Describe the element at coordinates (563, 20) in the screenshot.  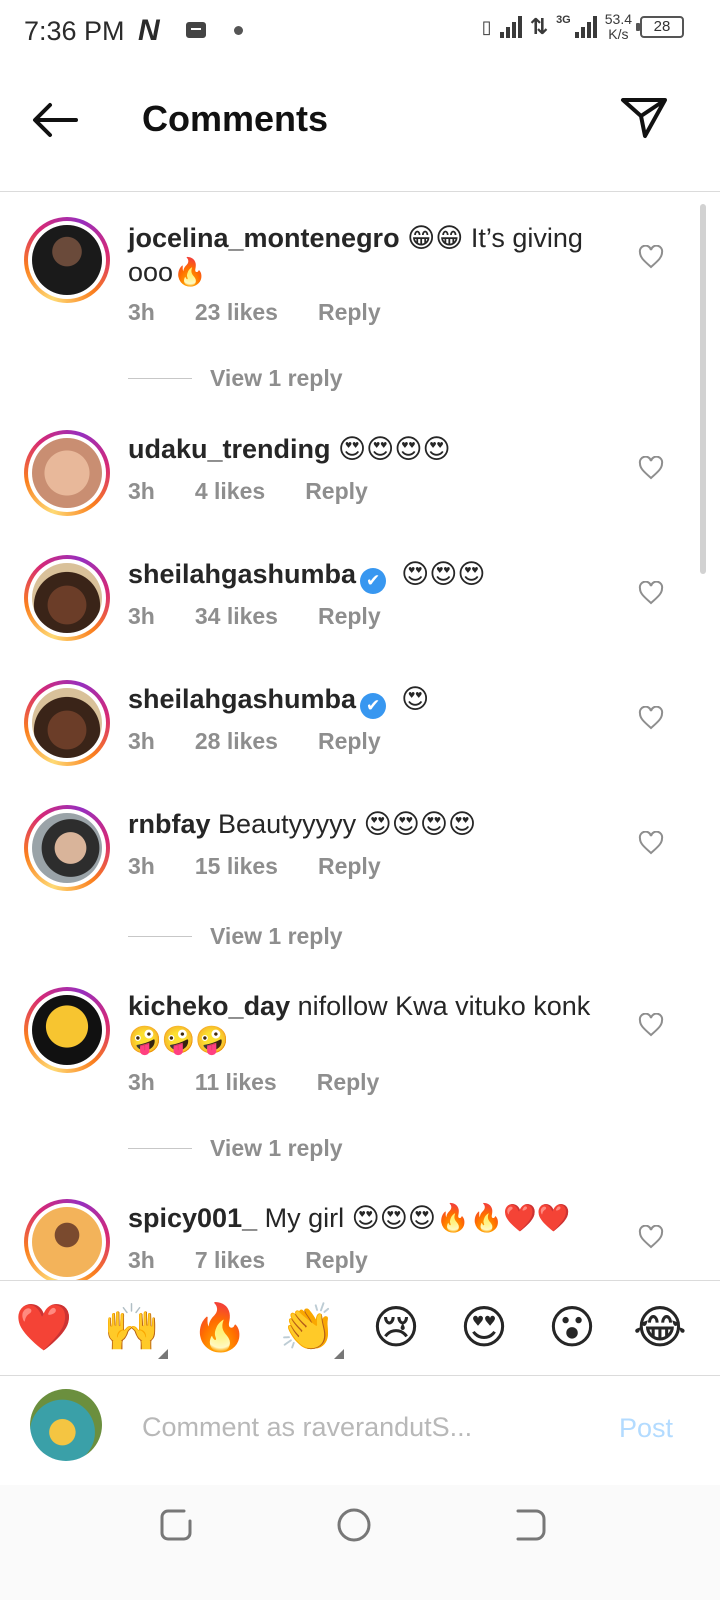
I see `network-type: 3G` at that location.